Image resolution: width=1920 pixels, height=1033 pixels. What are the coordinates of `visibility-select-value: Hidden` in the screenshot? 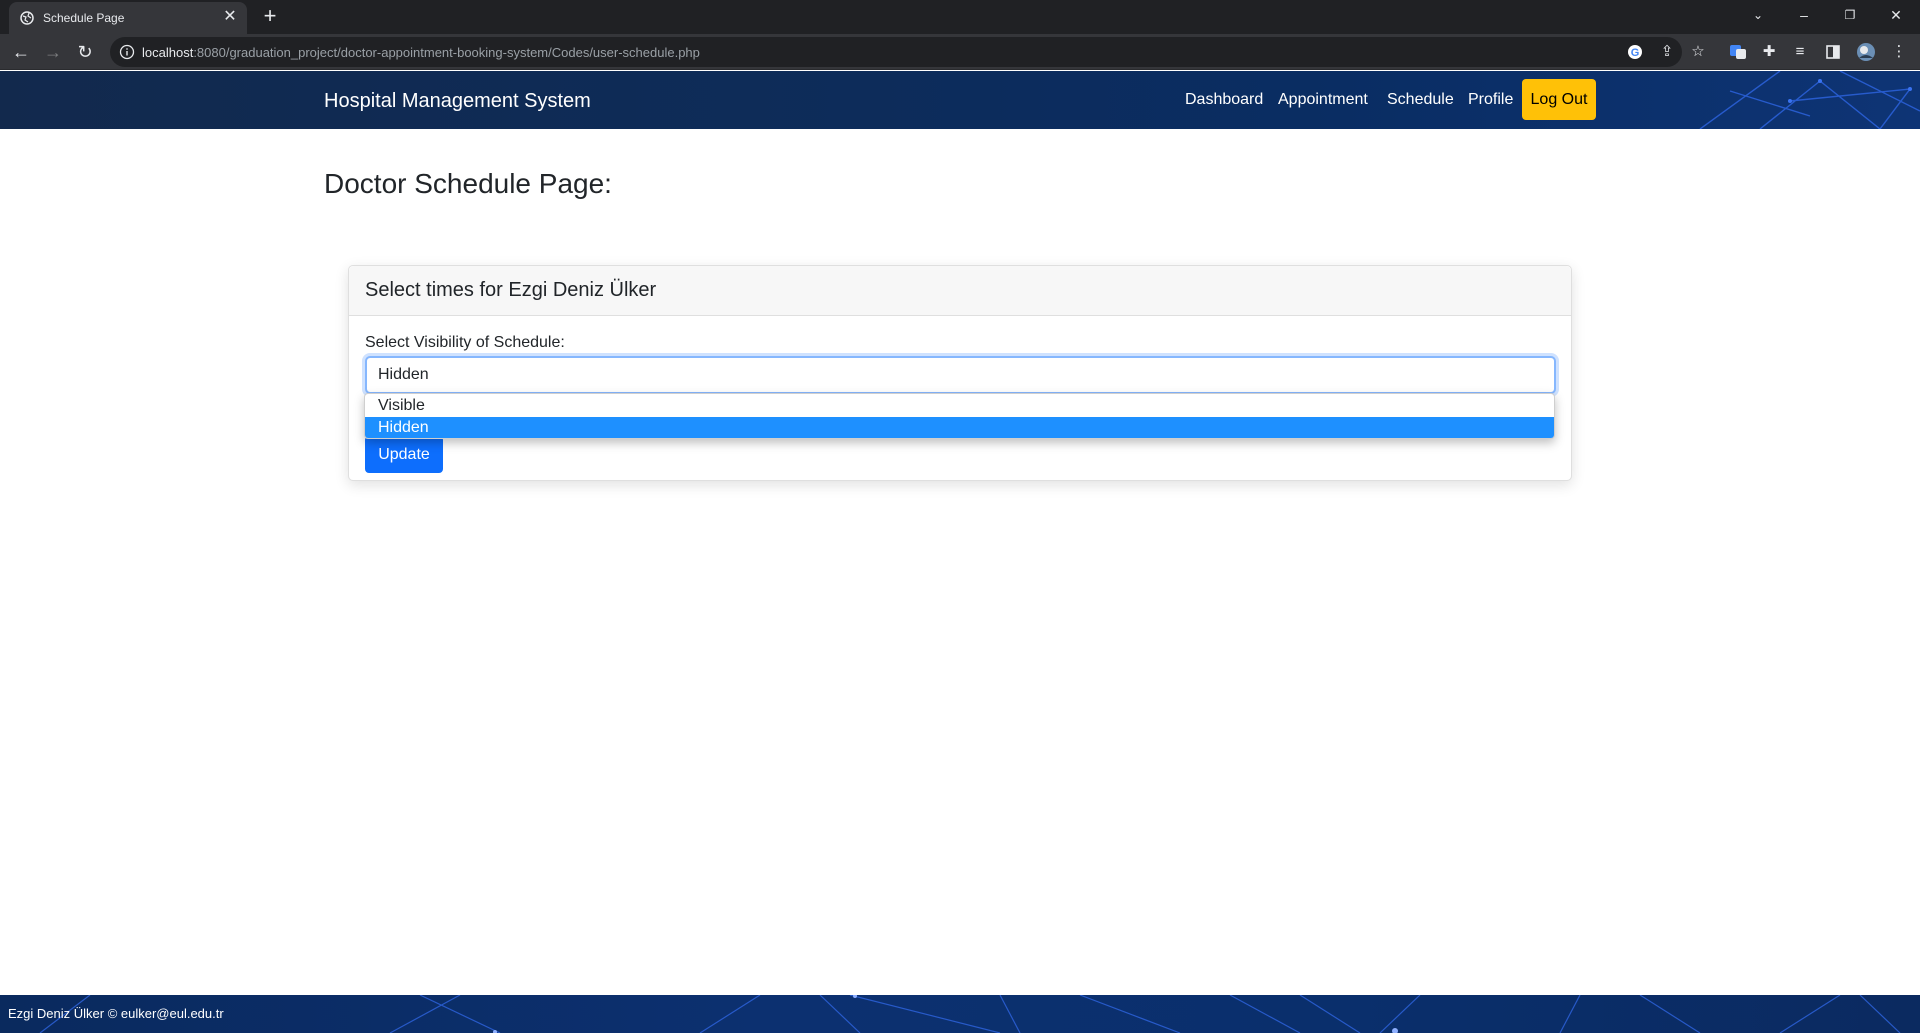 It's located at (403, 374).